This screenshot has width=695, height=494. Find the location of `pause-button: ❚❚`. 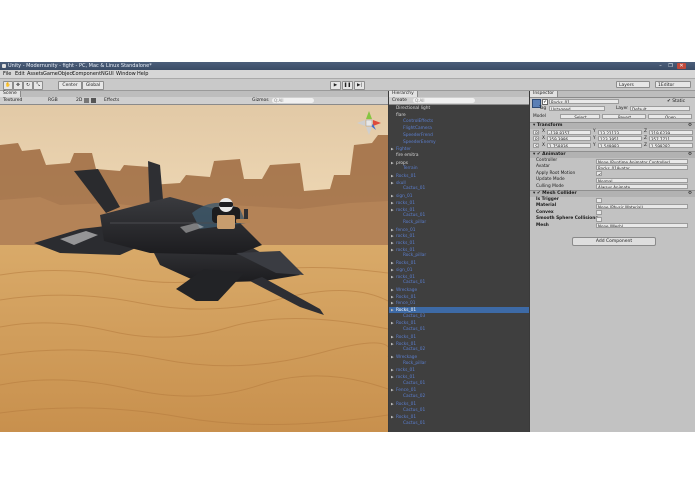

pause-button: ❚❚ is located at coordinates (347, 85).